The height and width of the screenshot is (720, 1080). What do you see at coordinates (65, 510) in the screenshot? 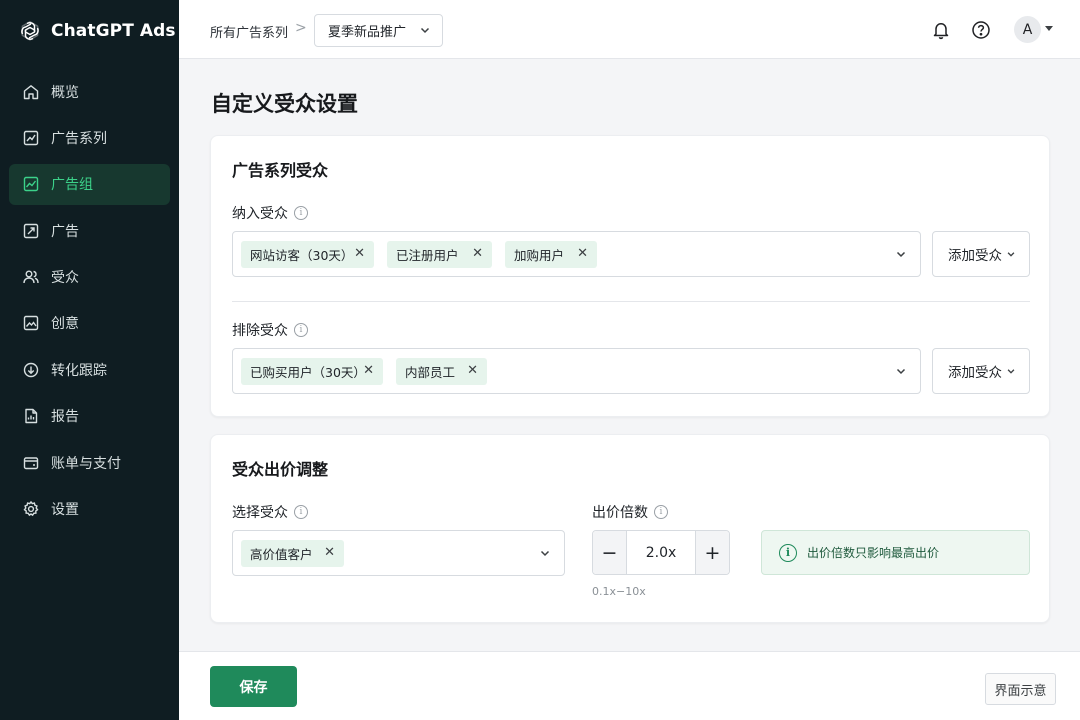
I see `sidebar-item-label: 设置` at bounding box center [65, 510].